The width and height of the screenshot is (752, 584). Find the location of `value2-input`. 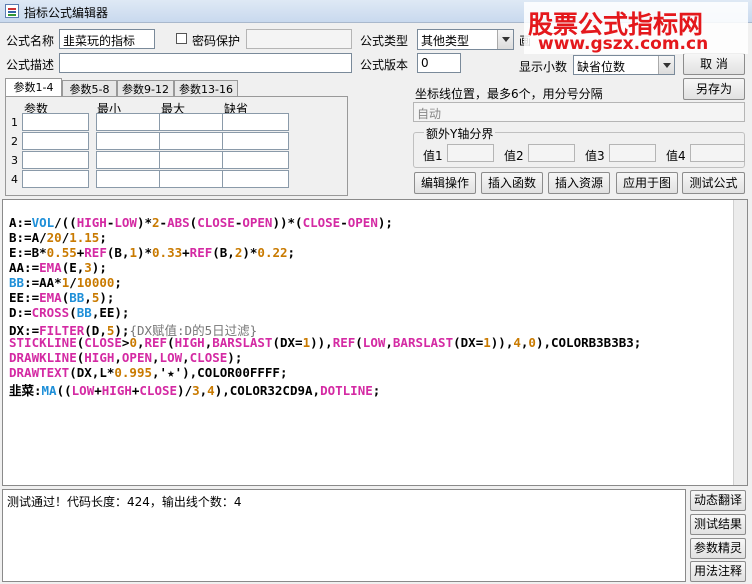

value2-input is located at coordinates (551, 153).